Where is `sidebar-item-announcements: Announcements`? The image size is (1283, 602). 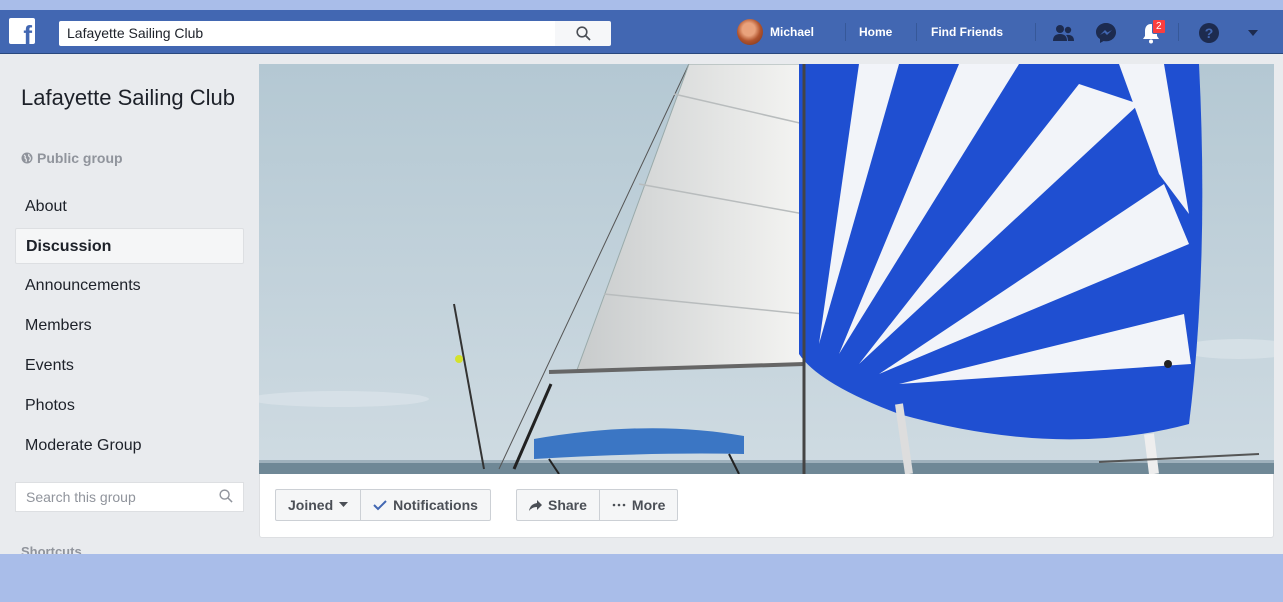
sidebar-item-announcements: Announcements is located at coordinates (129, 286).